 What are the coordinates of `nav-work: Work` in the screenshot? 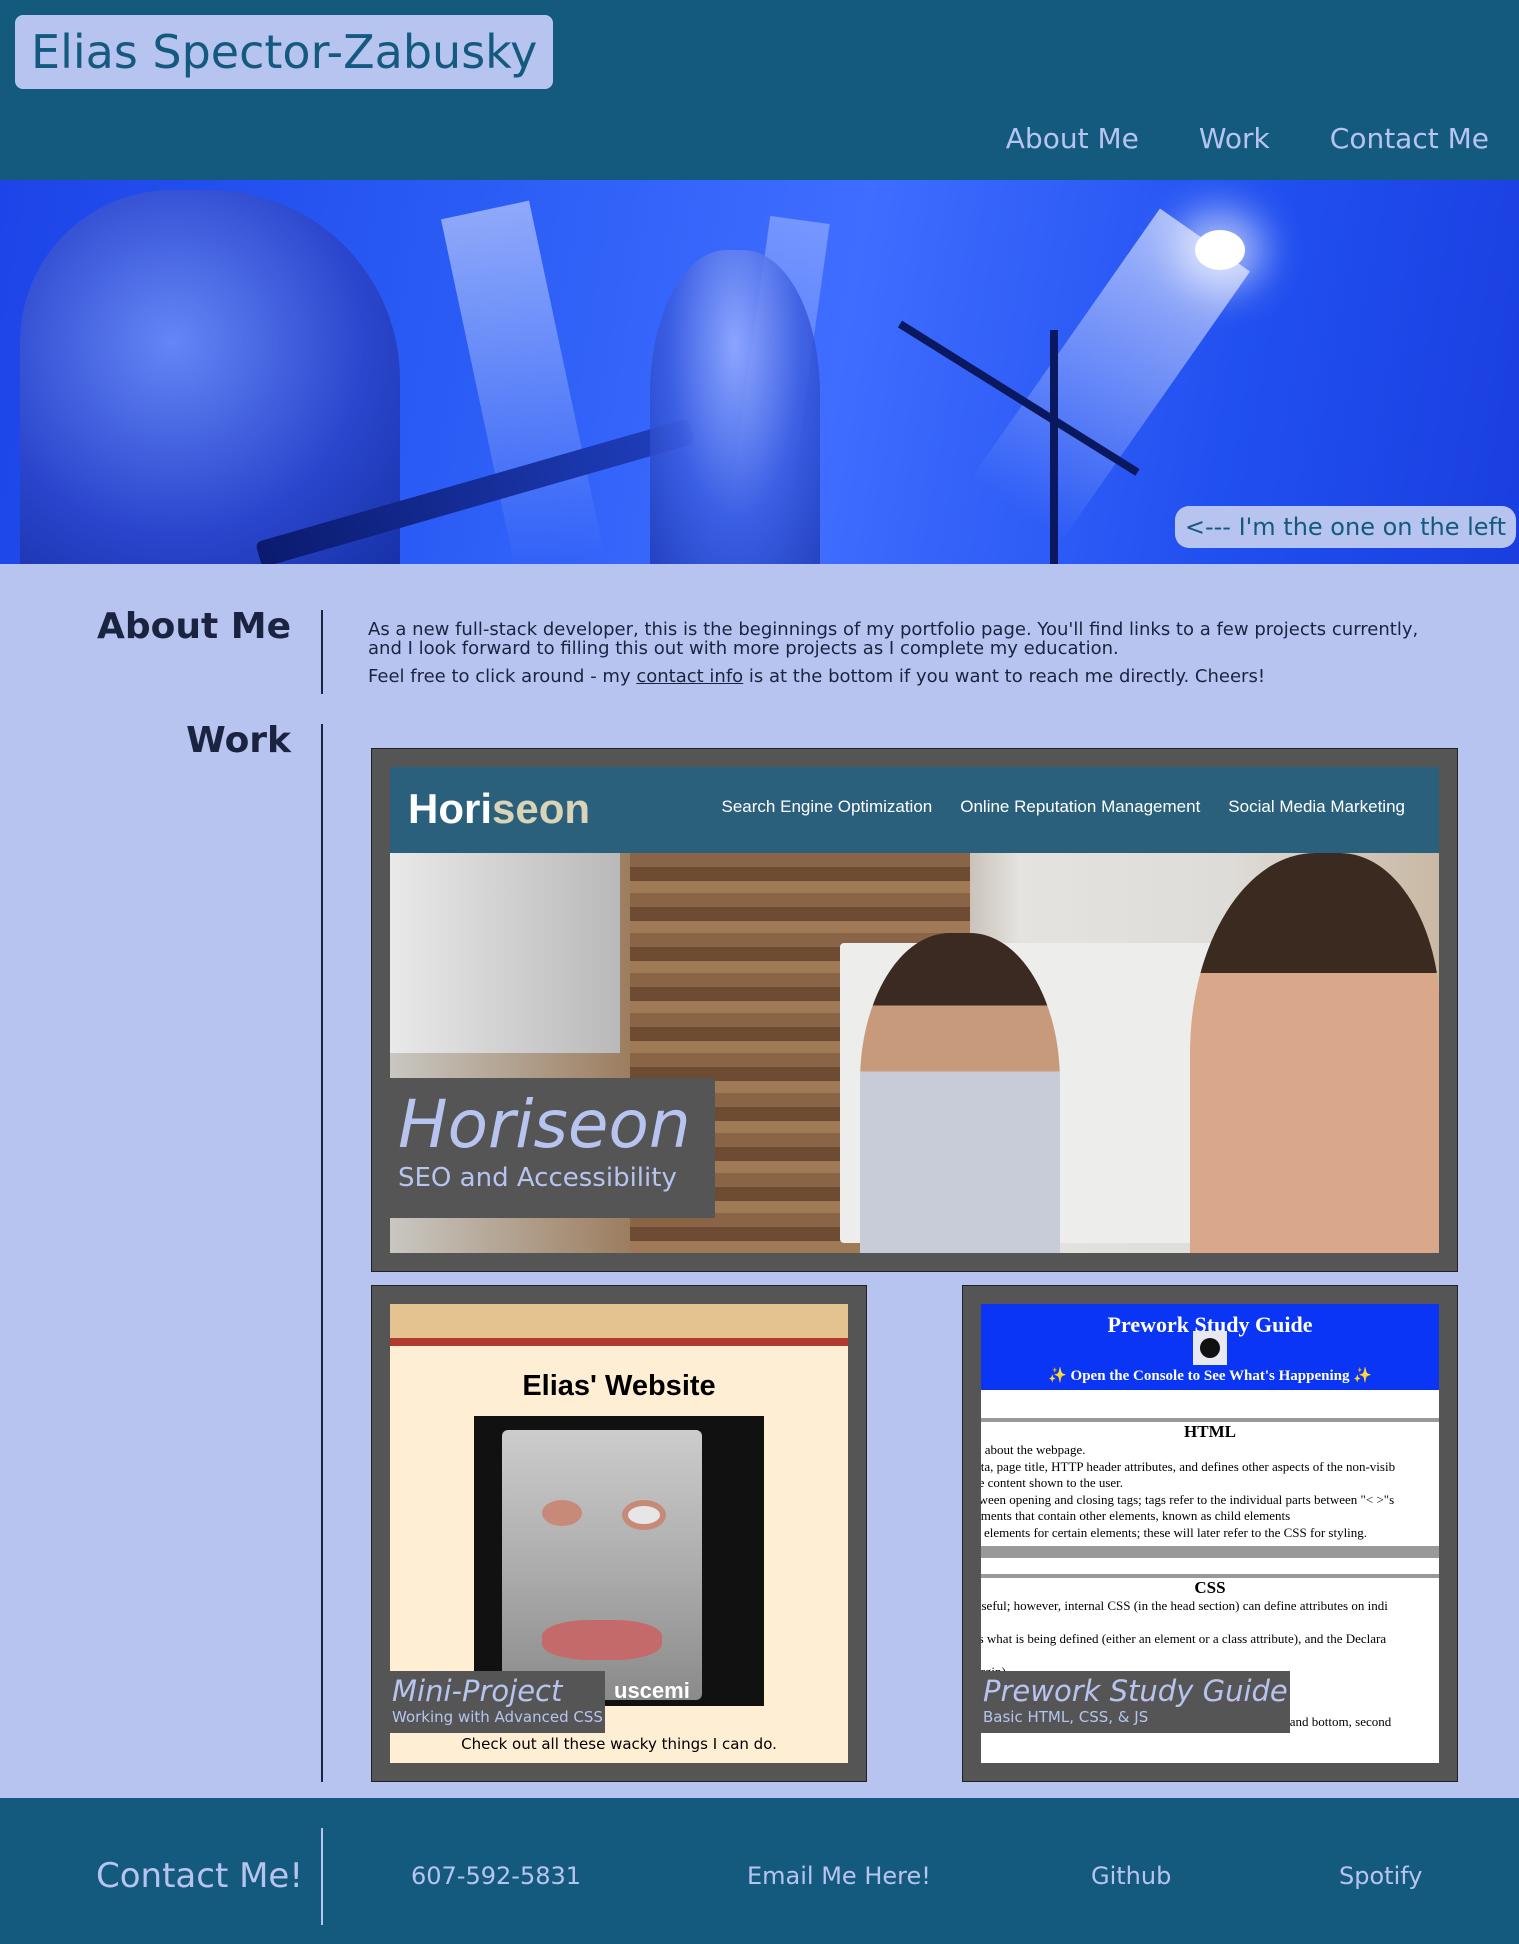 It's located at (1234, 138).